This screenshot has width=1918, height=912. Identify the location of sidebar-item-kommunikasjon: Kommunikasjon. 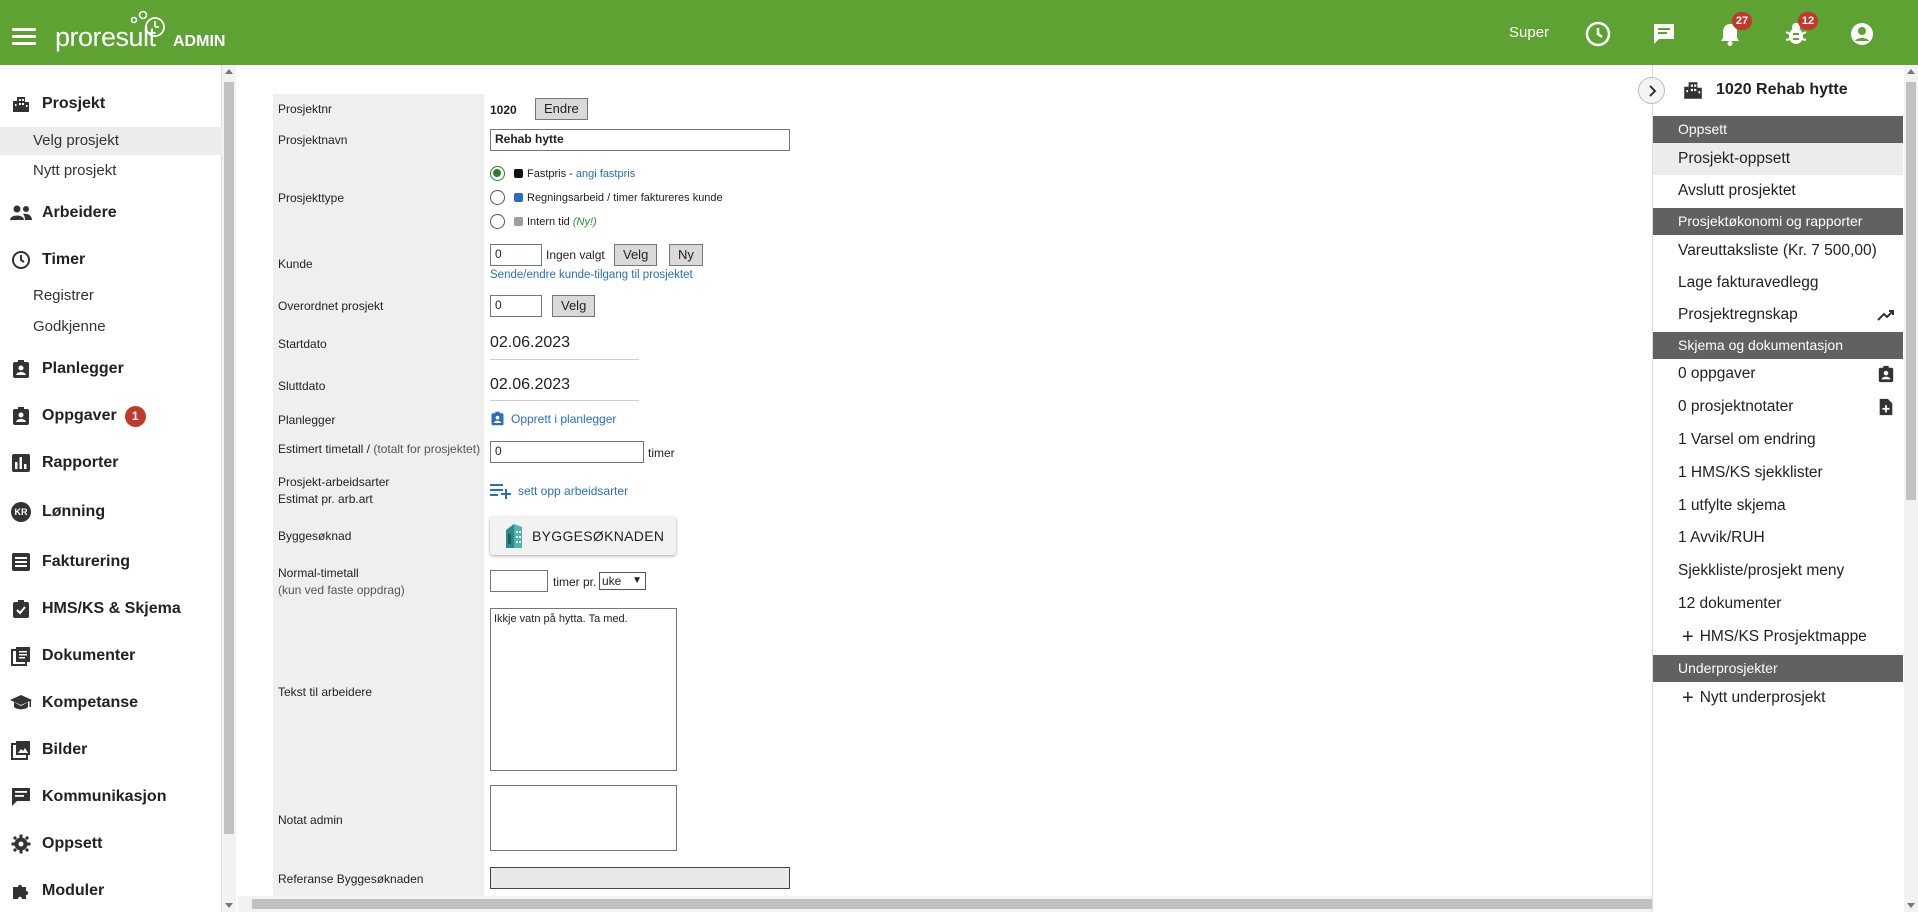
(111, 797).